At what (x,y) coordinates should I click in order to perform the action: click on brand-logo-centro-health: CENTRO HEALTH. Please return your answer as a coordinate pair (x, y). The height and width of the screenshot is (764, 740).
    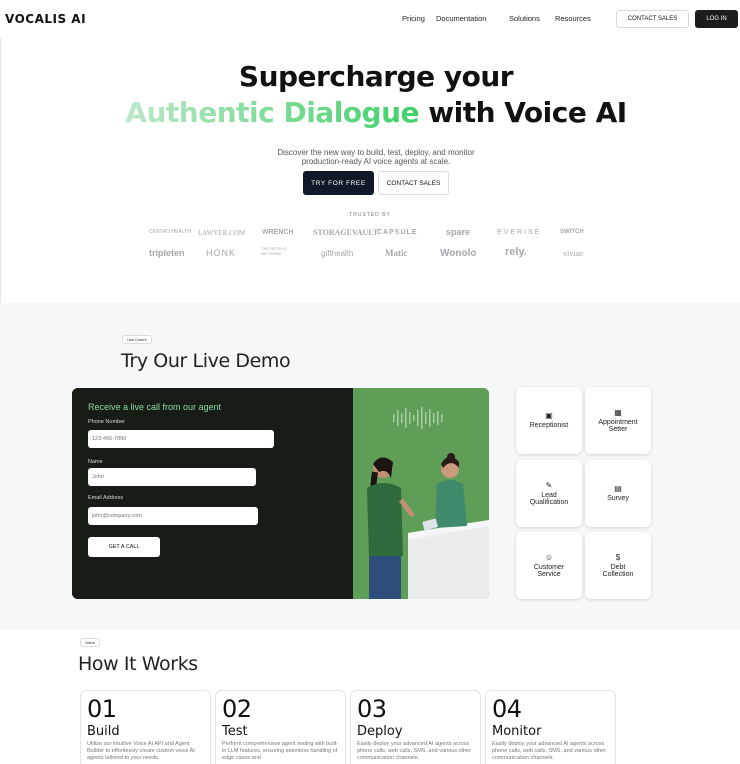
    Looking at the image, I should click on (170, 232).